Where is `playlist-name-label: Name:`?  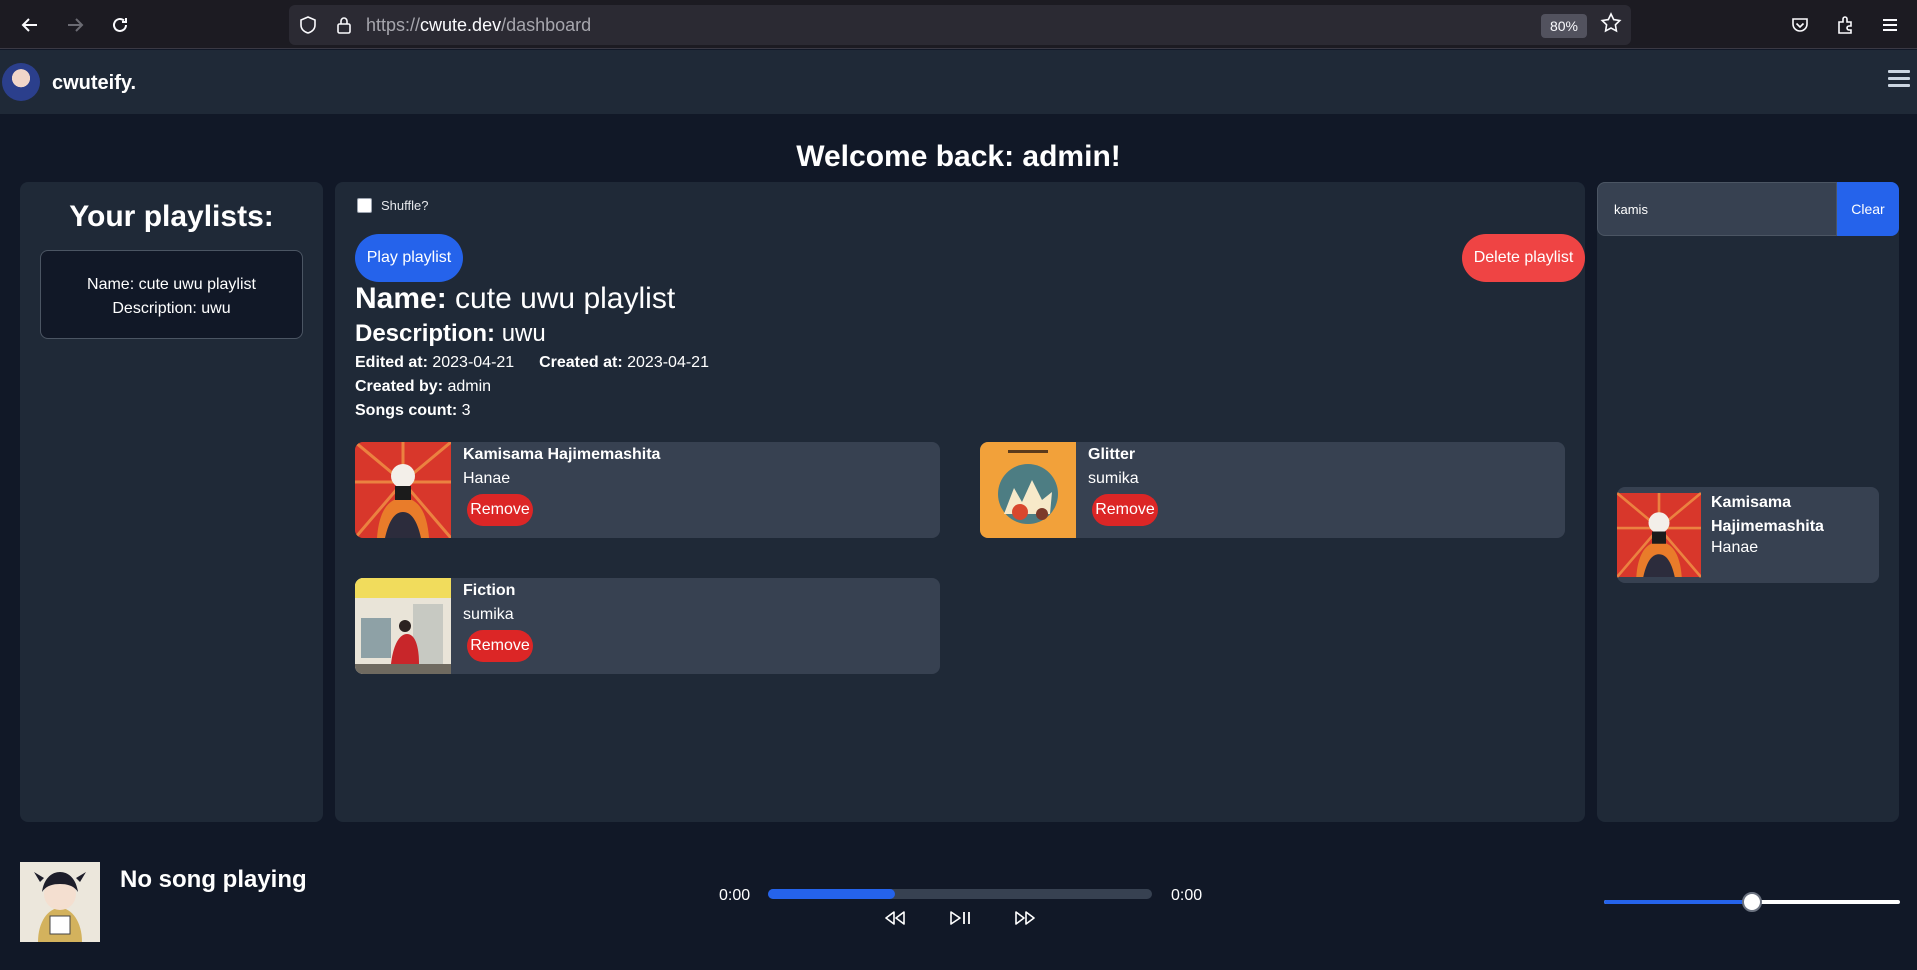
playlist-name-label: Name: is located at coordinates (401, 298).